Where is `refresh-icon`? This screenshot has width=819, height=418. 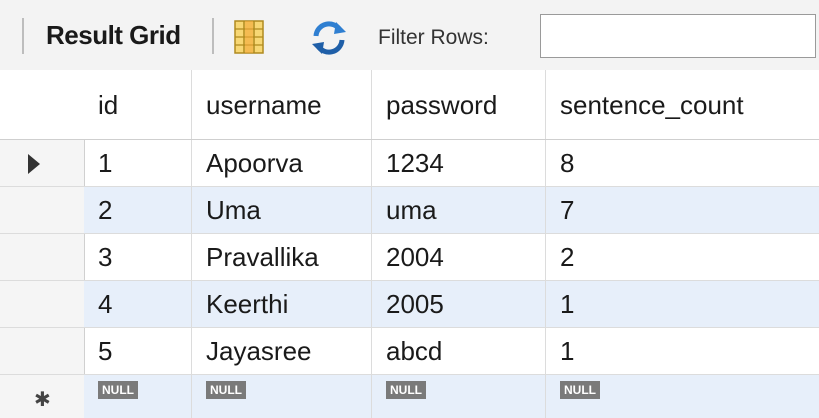 refresh-icon is located at coordinates (329, 38).